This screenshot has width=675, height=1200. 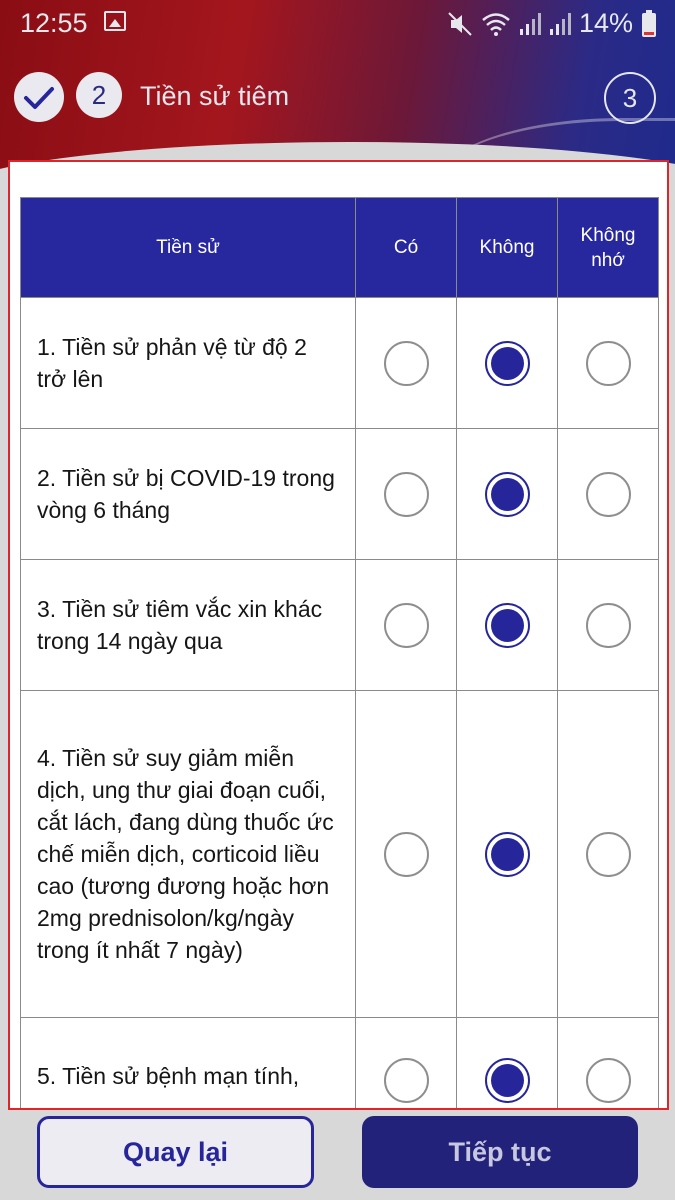 I want to click on image-icon, so click(x=115, y=21).